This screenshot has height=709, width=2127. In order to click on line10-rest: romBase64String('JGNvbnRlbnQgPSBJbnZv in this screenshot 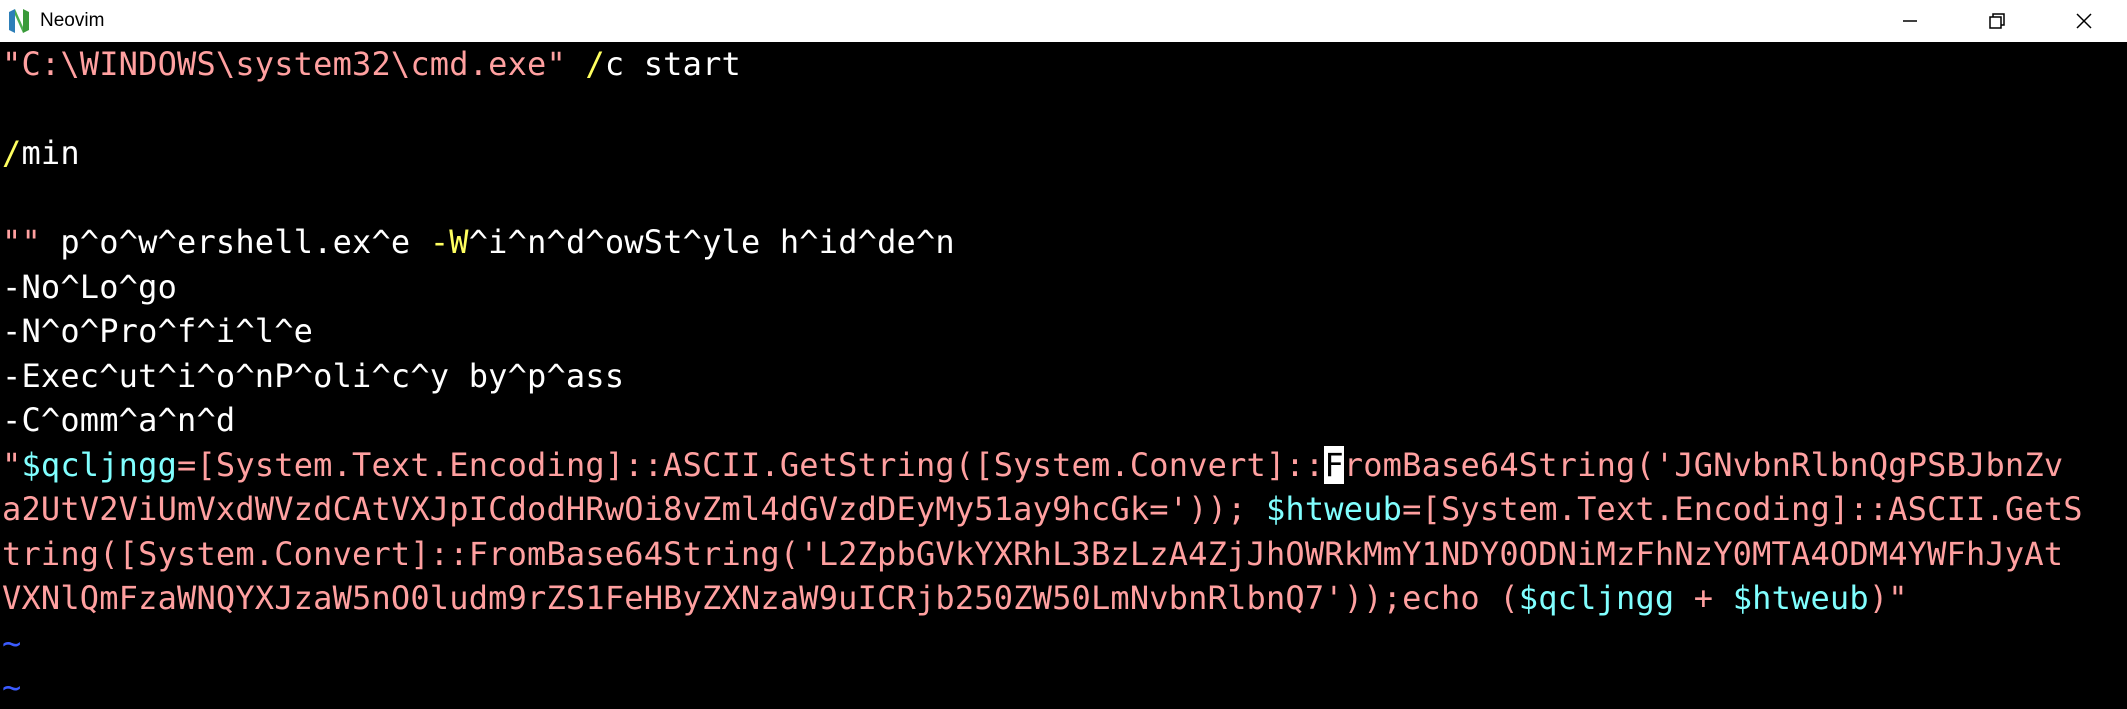, I will do `click(1703, 464)`.